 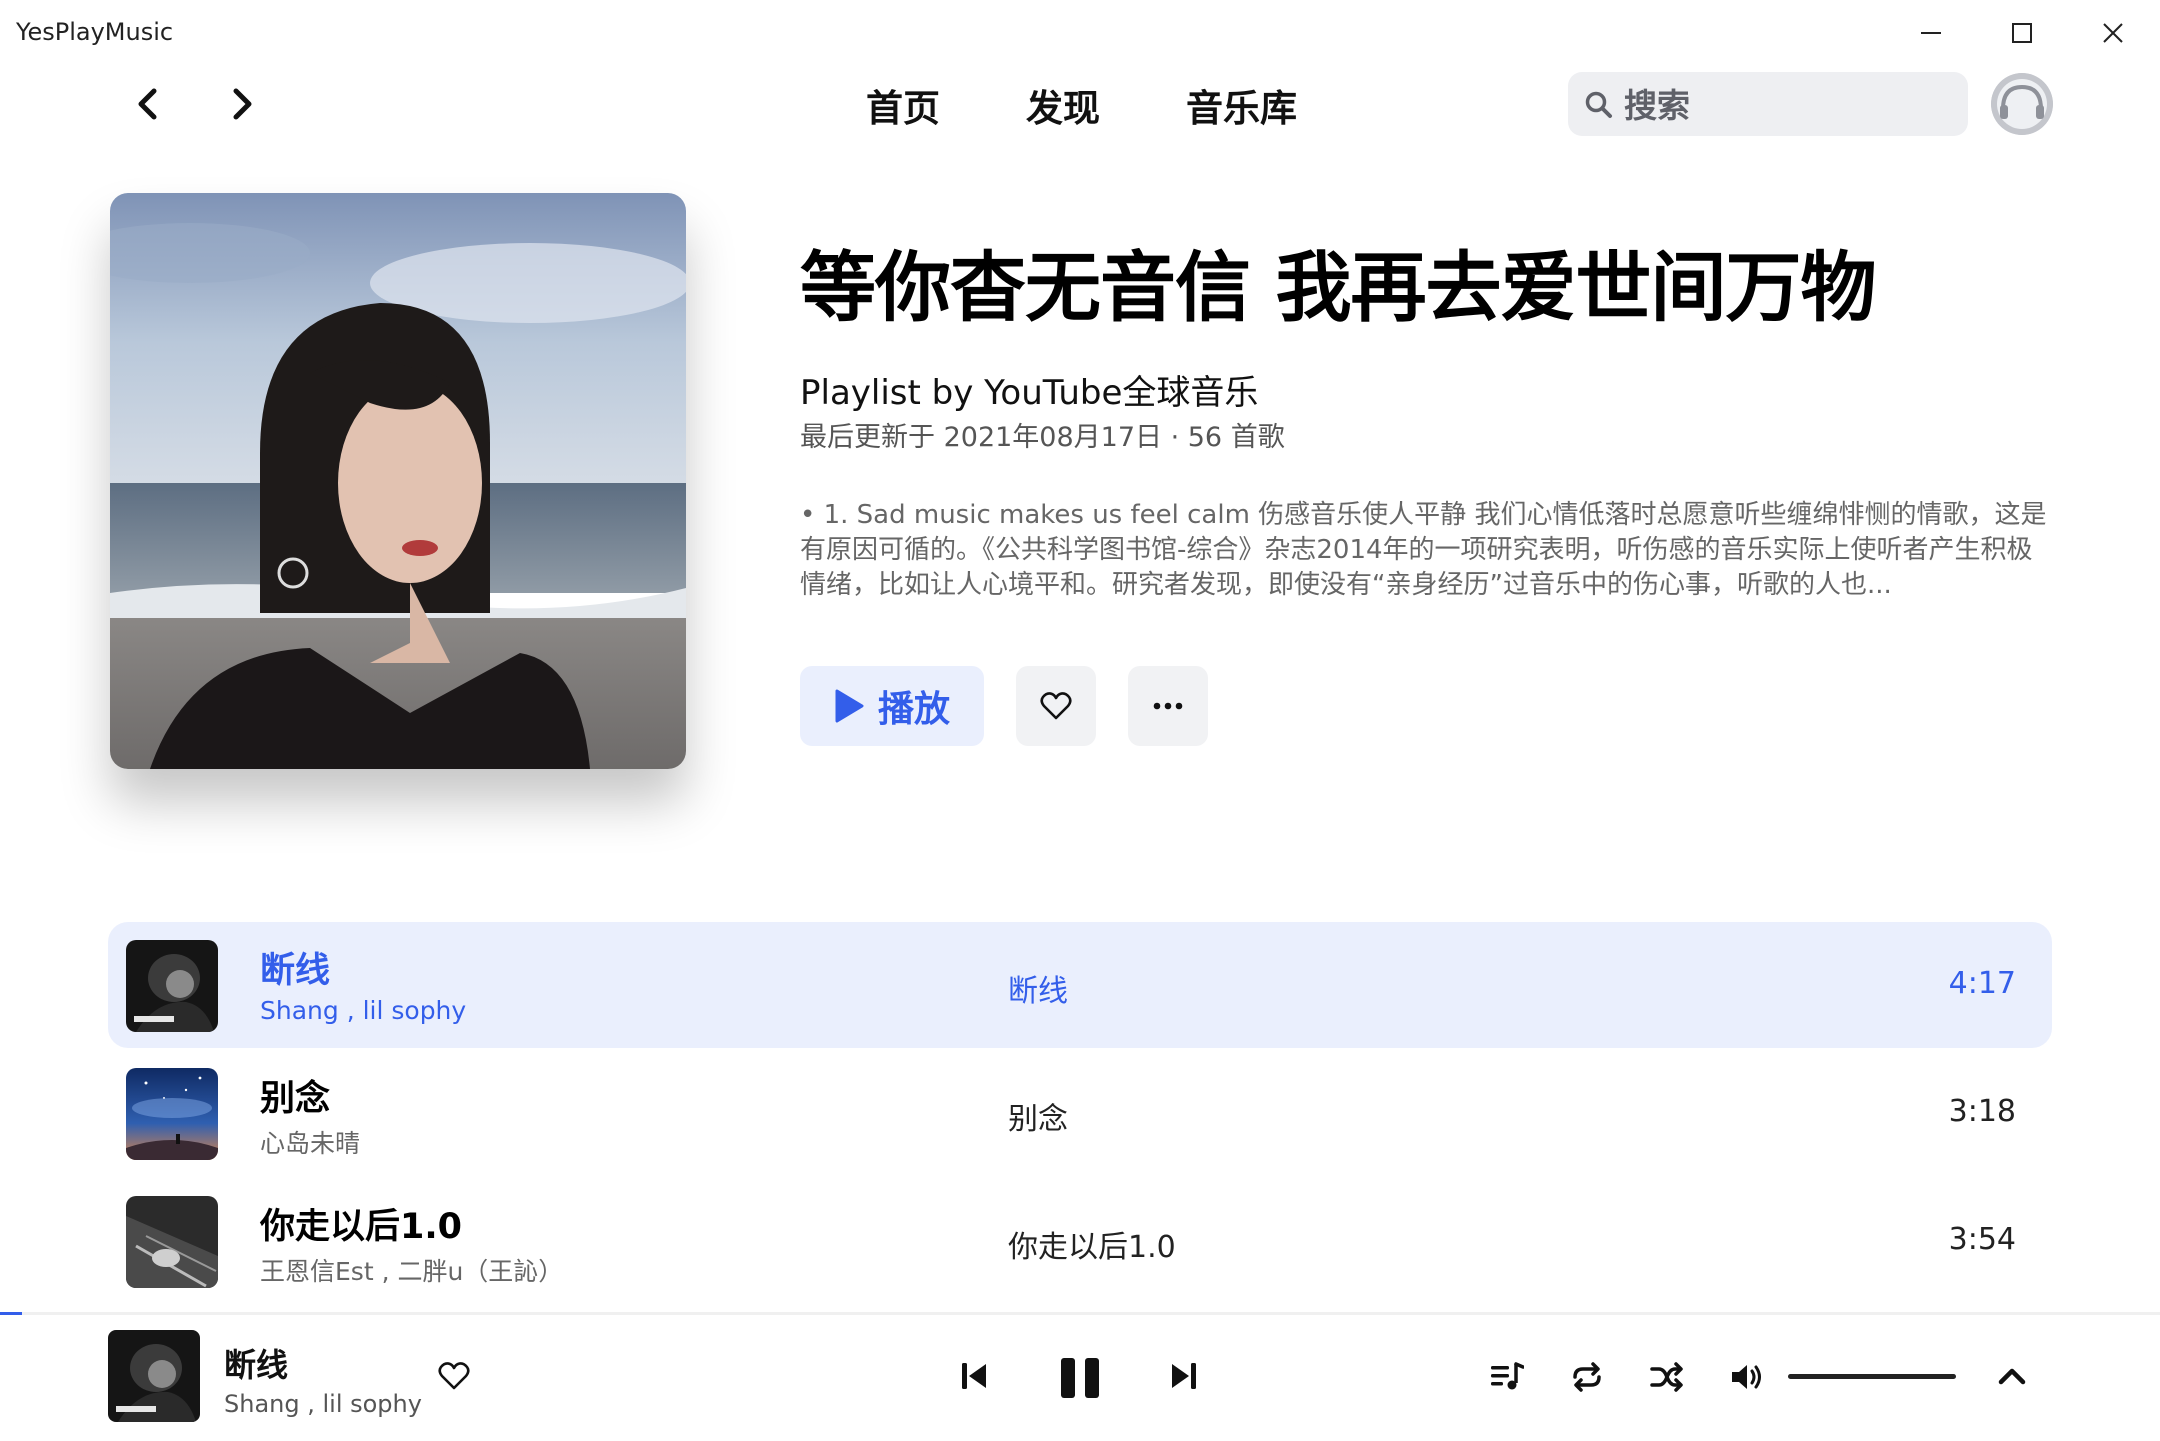 I want to click on now-playing-artist: Shang , lil sophy, so click(x=323, y=1404).